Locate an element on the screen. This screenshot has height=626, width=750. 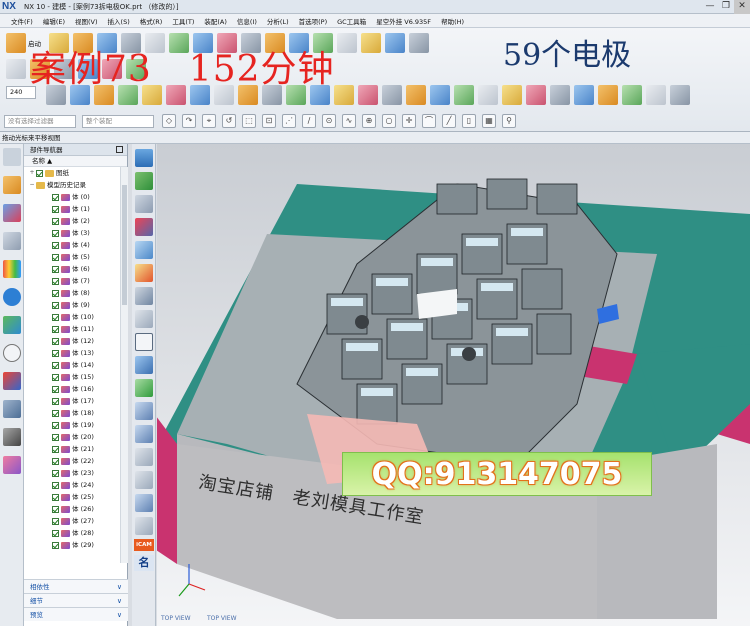
checkbox-icon is located at coordinates (39, 173).